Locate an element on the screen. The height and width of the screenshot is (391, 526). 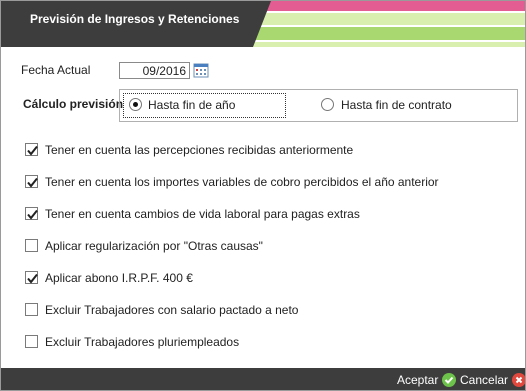
checkbox-label: Excluir Trabajadores pluriempleados is located at coordinates (142, 342).